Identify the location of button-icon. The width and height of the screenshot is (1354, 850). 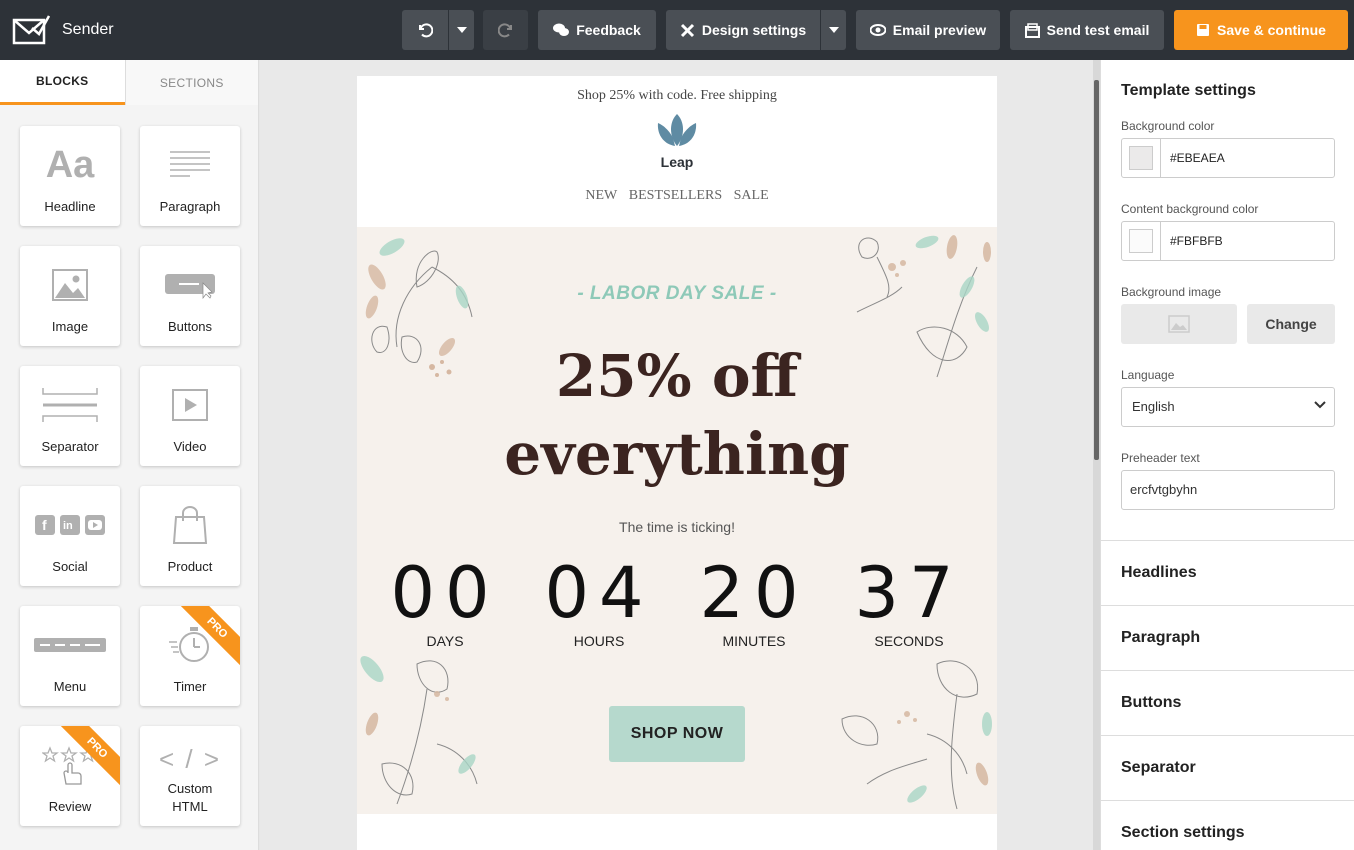
(190, 285).